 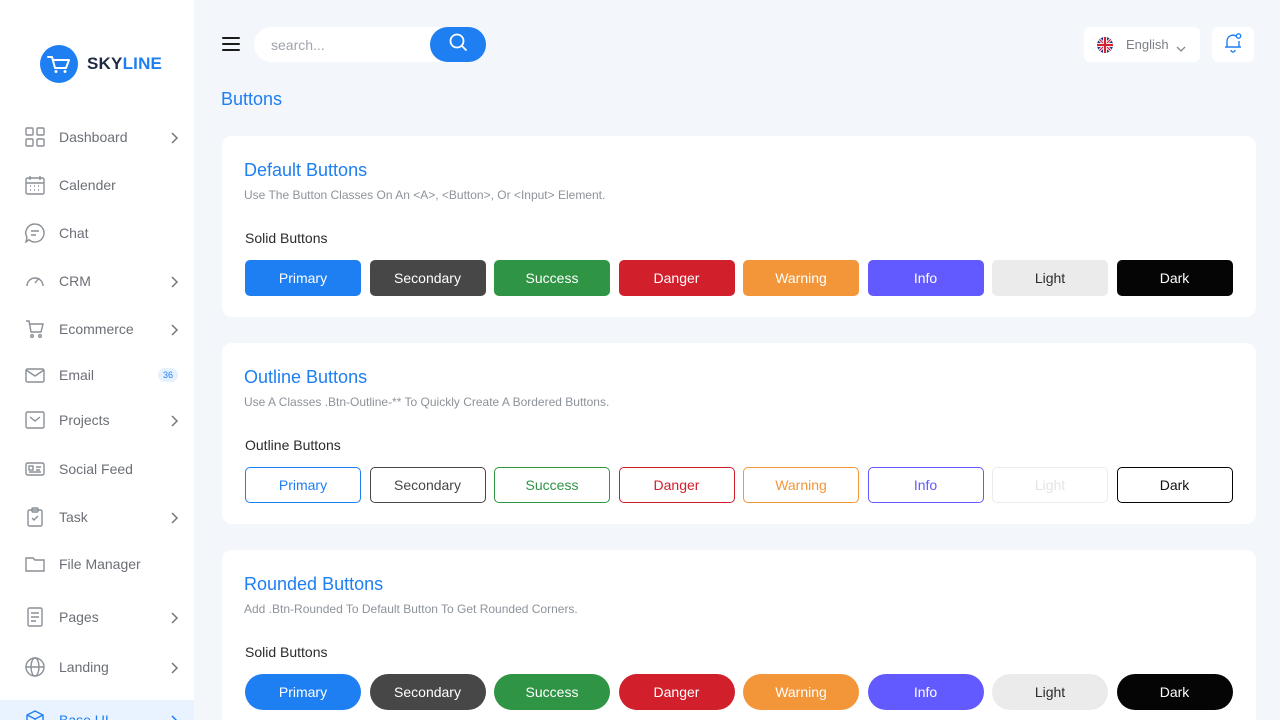 What do you see at coordinates (35, 469) in the screenshot?
I see `id-card-icon` at bounding box center [35, 469].